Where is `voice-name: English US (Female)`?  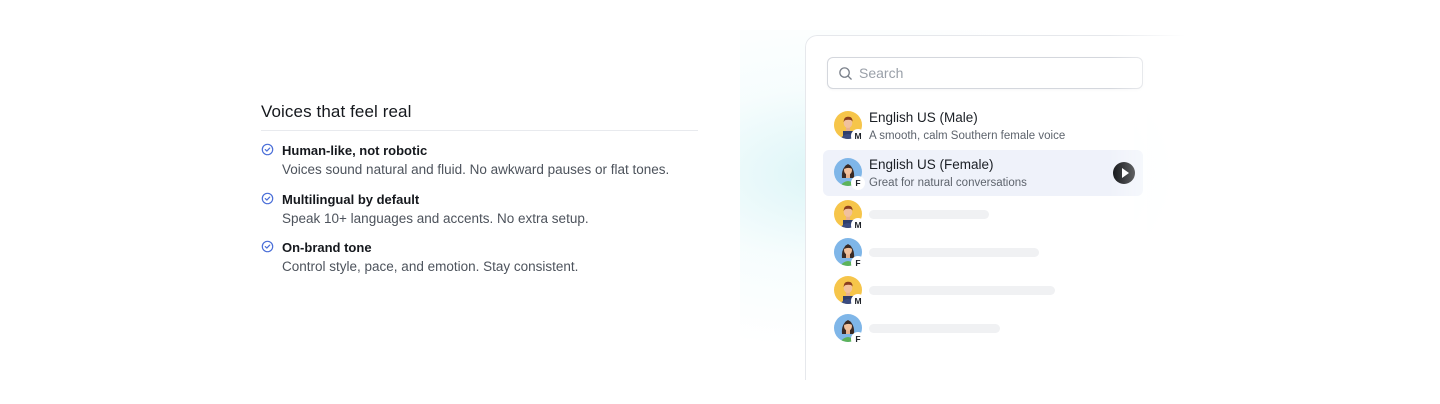
voice-name: English US (Female) is located at coordinates (931, 164).